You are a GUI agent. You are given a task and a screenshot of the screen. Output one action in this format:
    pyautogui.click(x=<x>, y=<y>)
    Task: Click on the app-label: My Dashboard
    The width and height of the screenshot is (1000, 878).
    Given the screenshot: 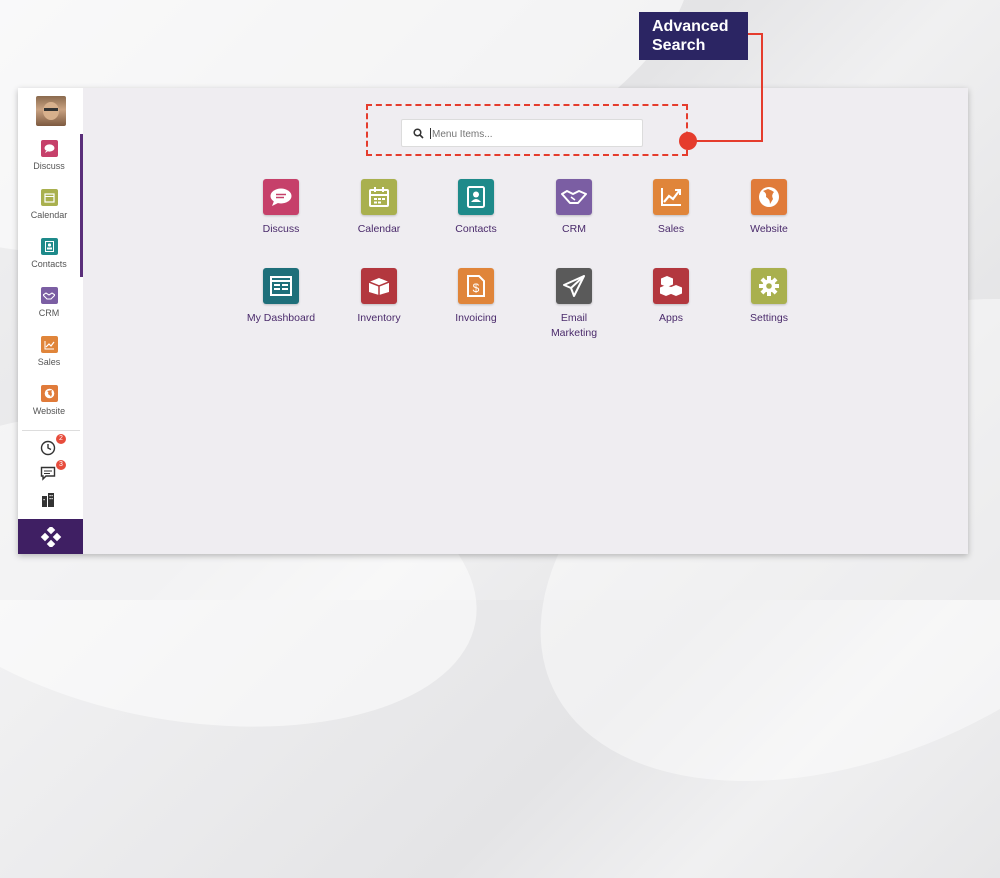 What is the action you would take?
    pyautogui.click(x=281, y=318)
    